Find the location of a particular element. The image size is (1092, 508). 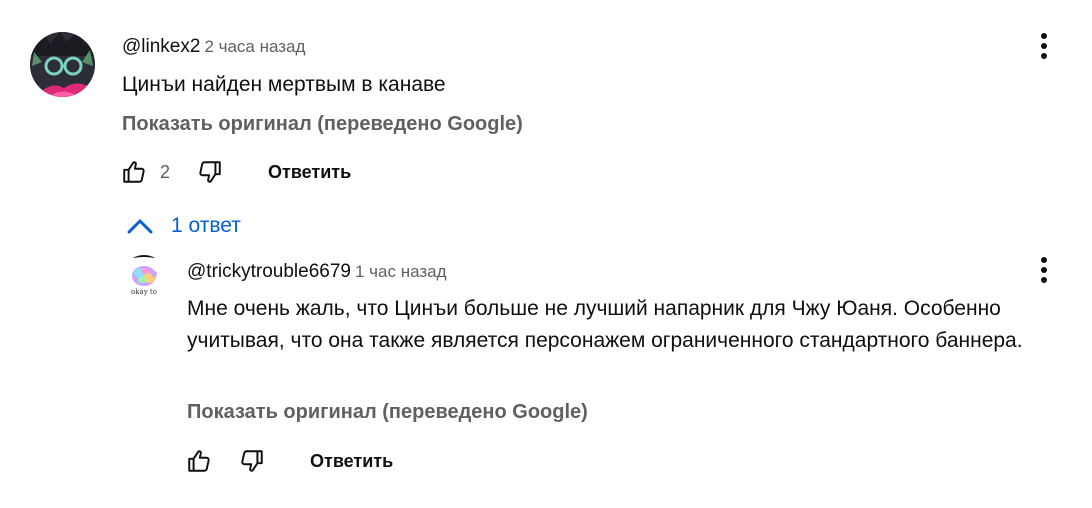

reply-like-button is located at coordinates (199, 461).